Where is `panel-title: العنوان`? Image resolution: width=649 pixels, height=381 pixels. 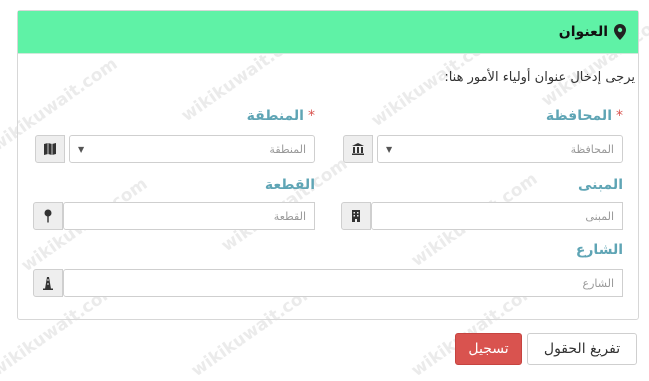 panel-title: العنوان is located at coordinates (583, 32).